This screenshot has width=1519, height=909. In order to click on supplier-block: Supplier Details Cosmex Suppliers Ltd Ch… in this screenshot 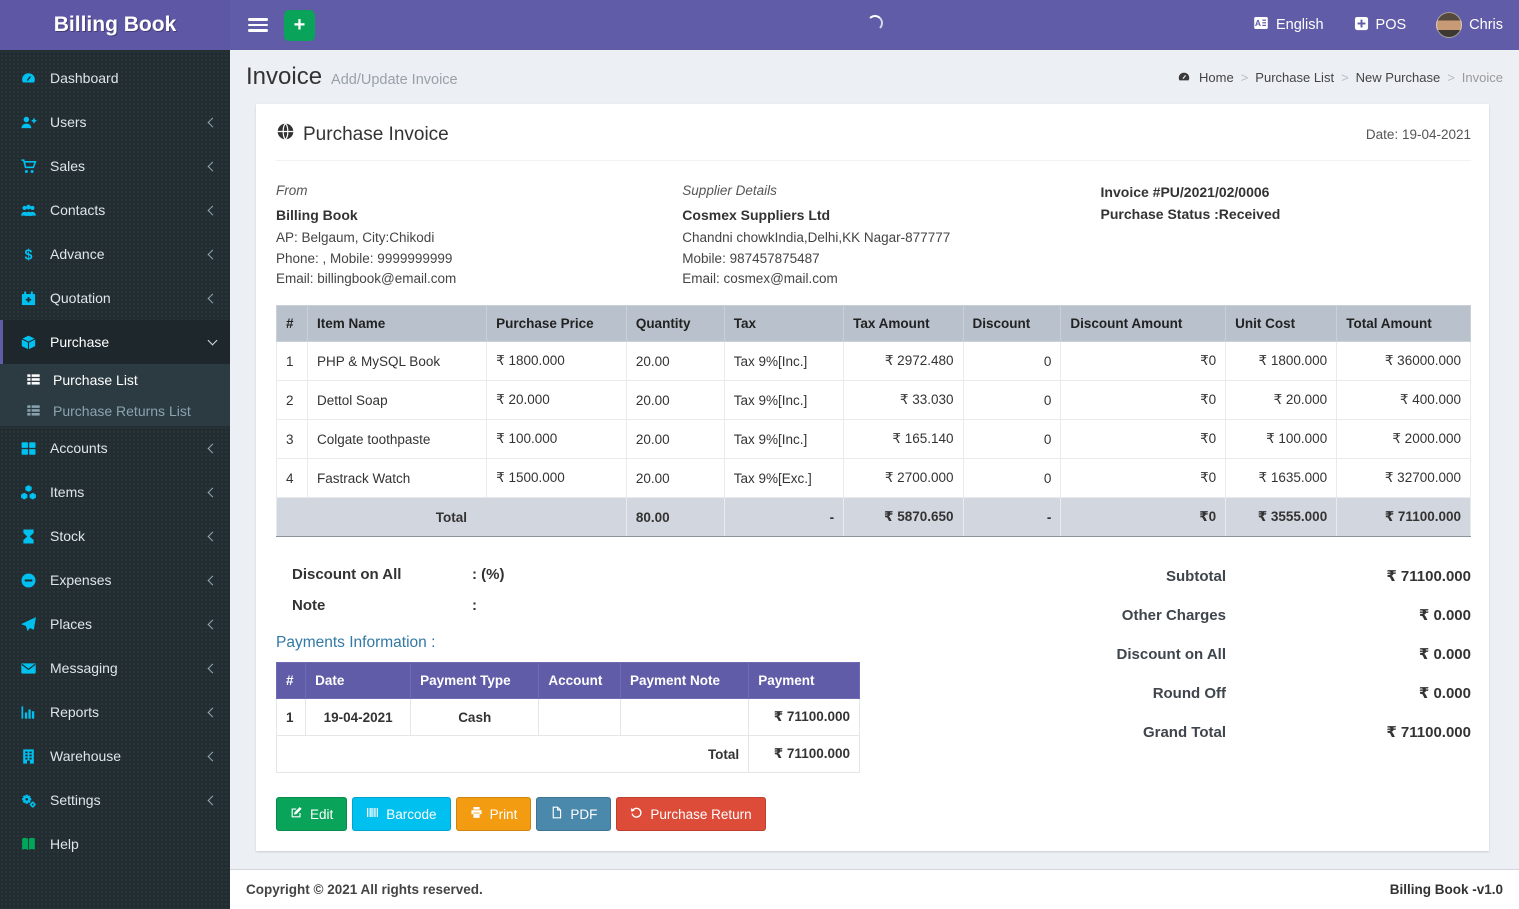, I will do `click(891, 235)`.